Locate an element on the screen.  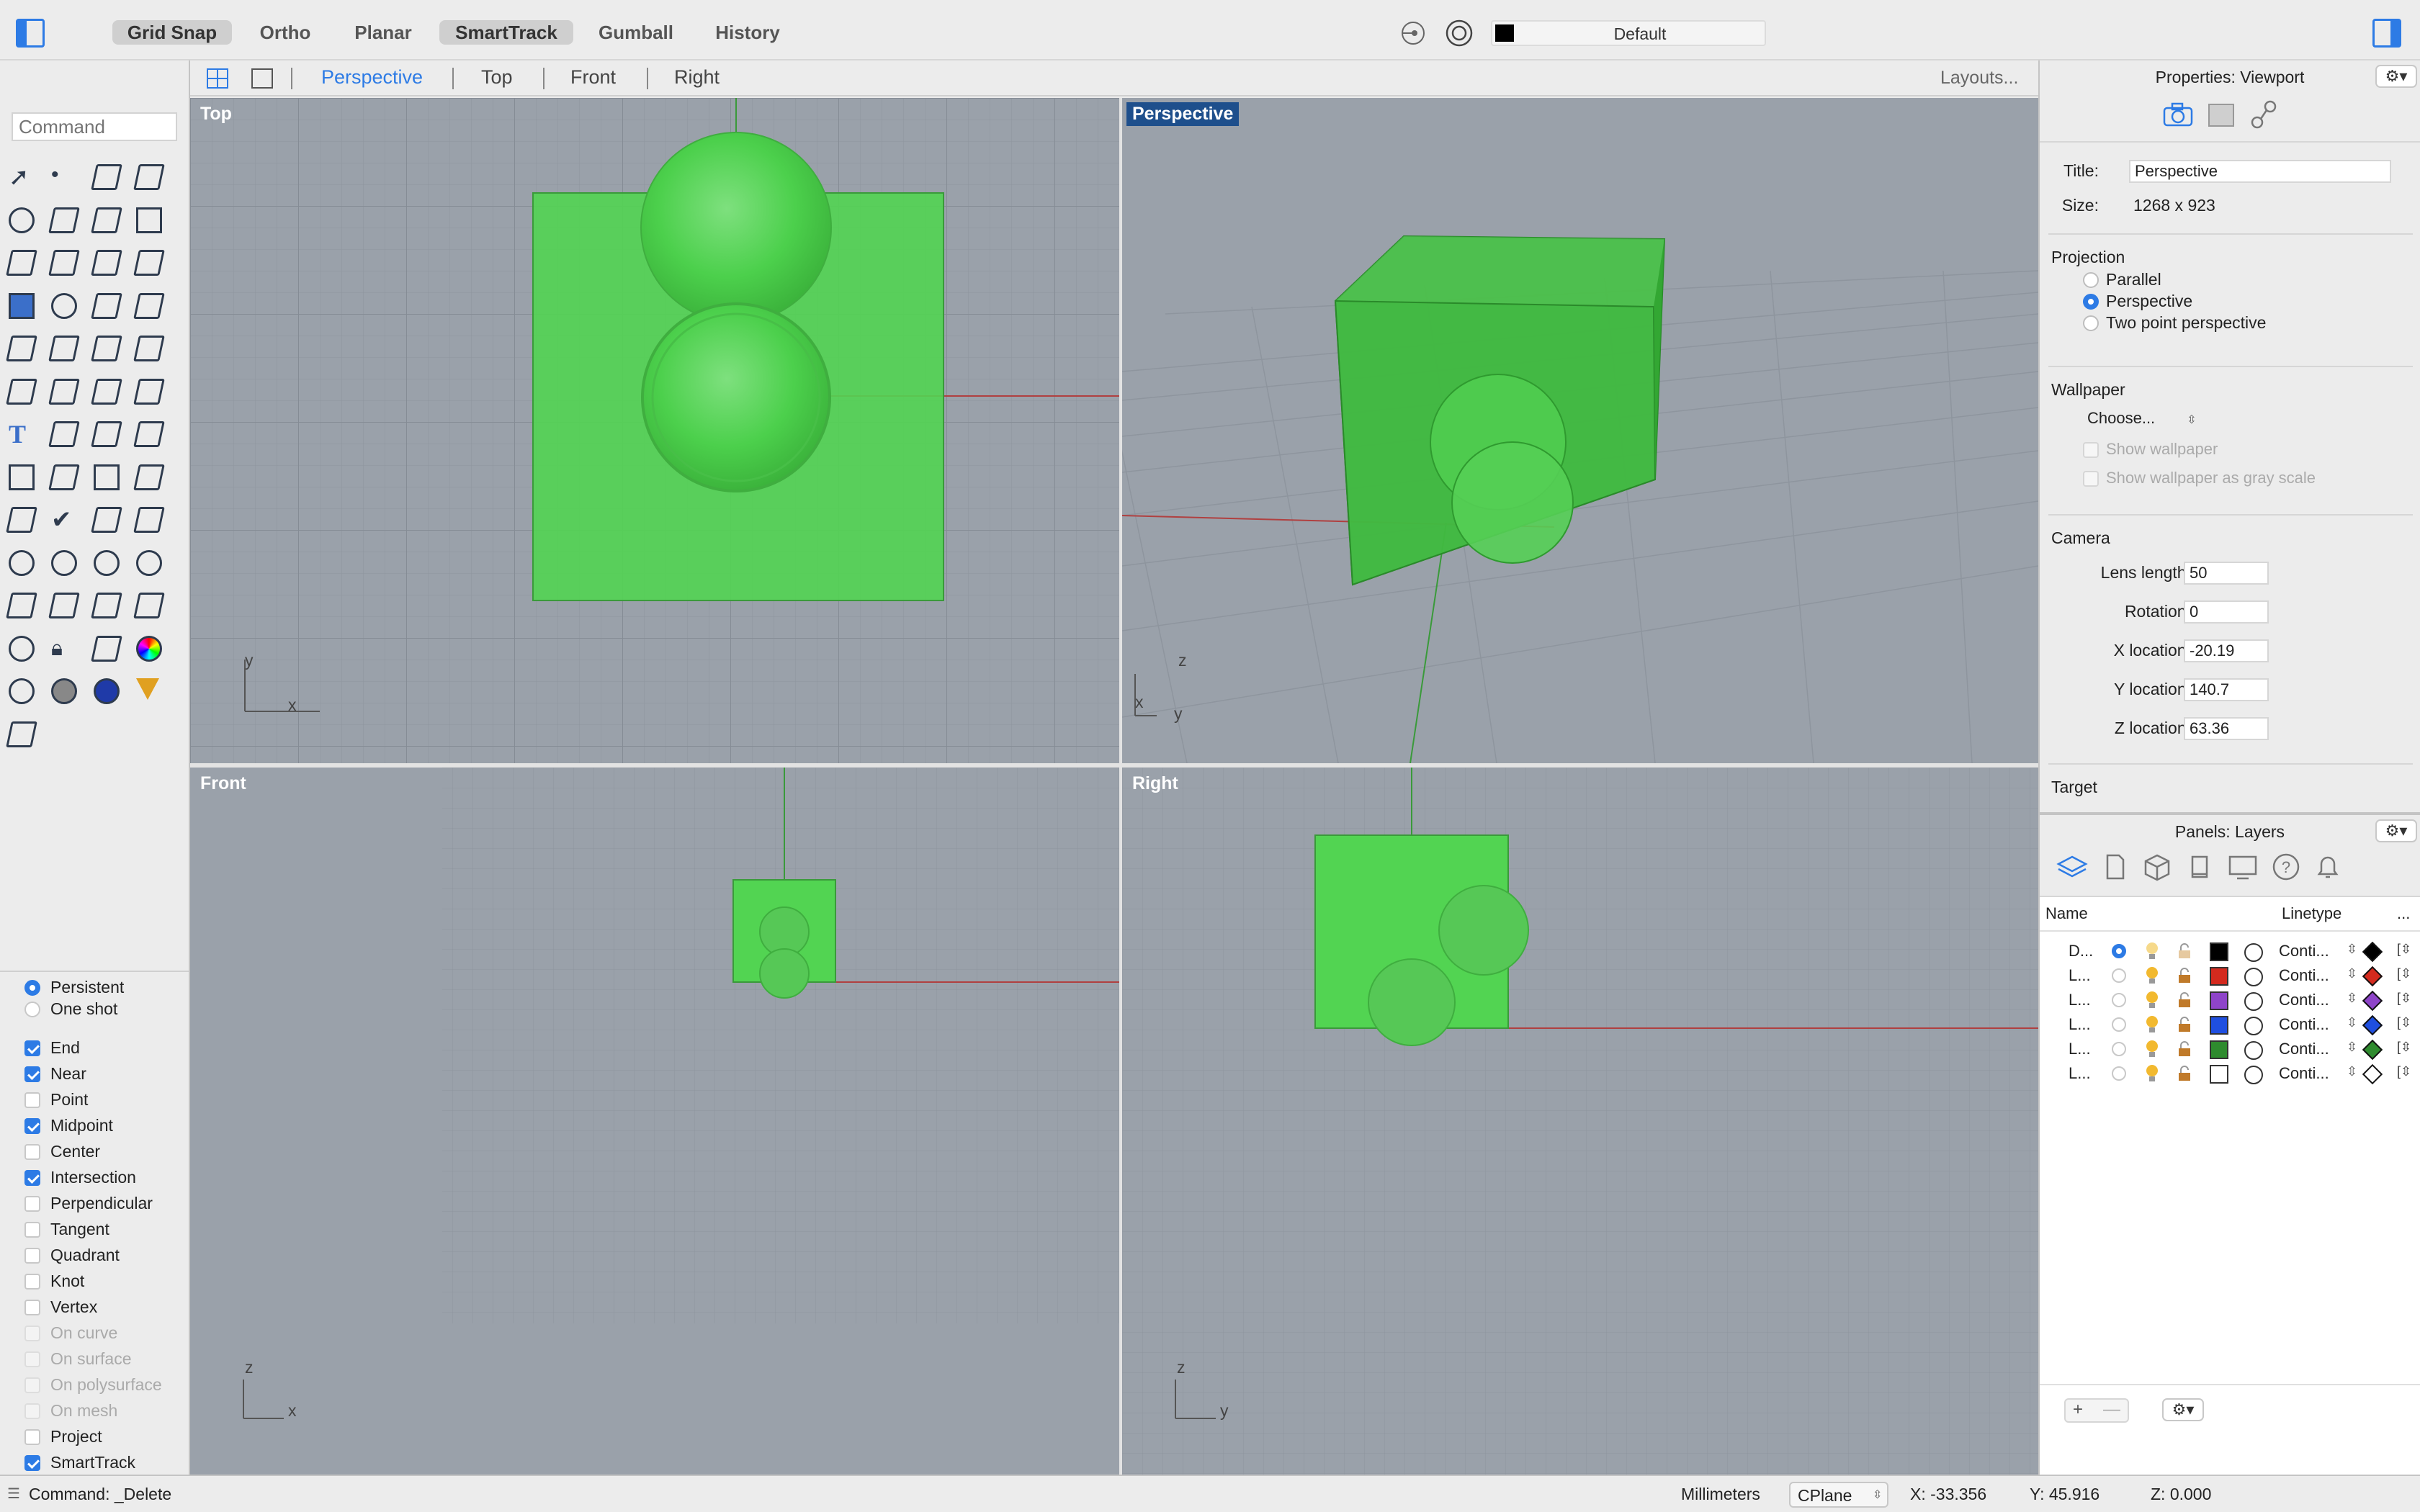
car-icon is located at coordinates (64, 605).